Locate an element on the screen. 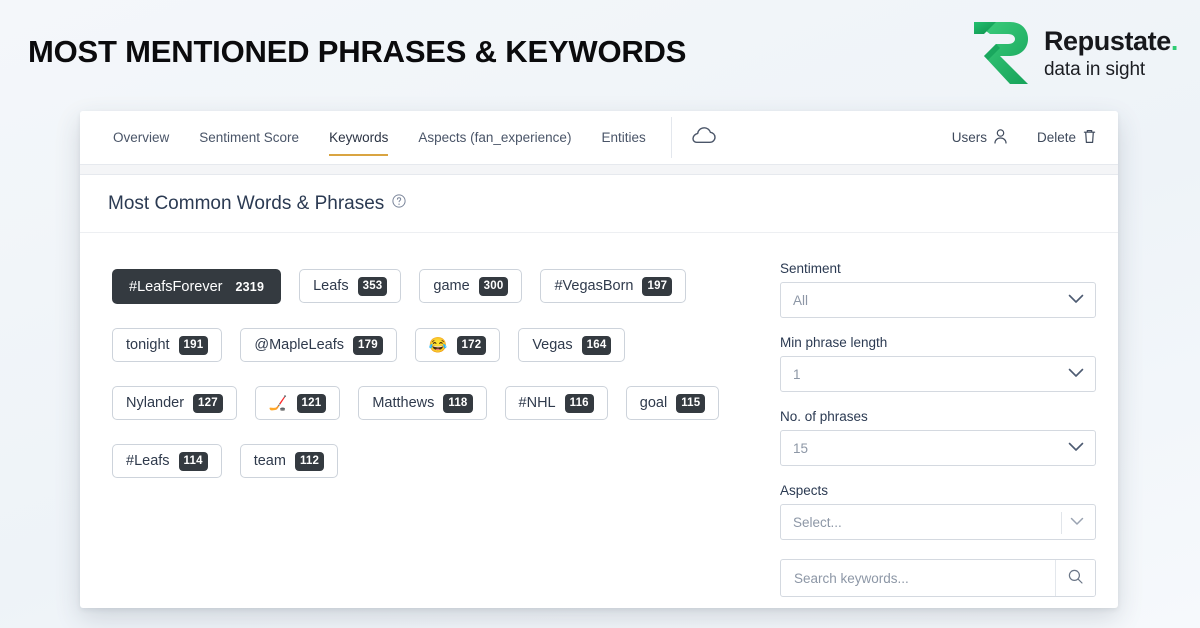 Image resolution: width=1200 pixels, height=628 pixels. keyword-chip: #NHL 116 is located at coordinates (556, 403).